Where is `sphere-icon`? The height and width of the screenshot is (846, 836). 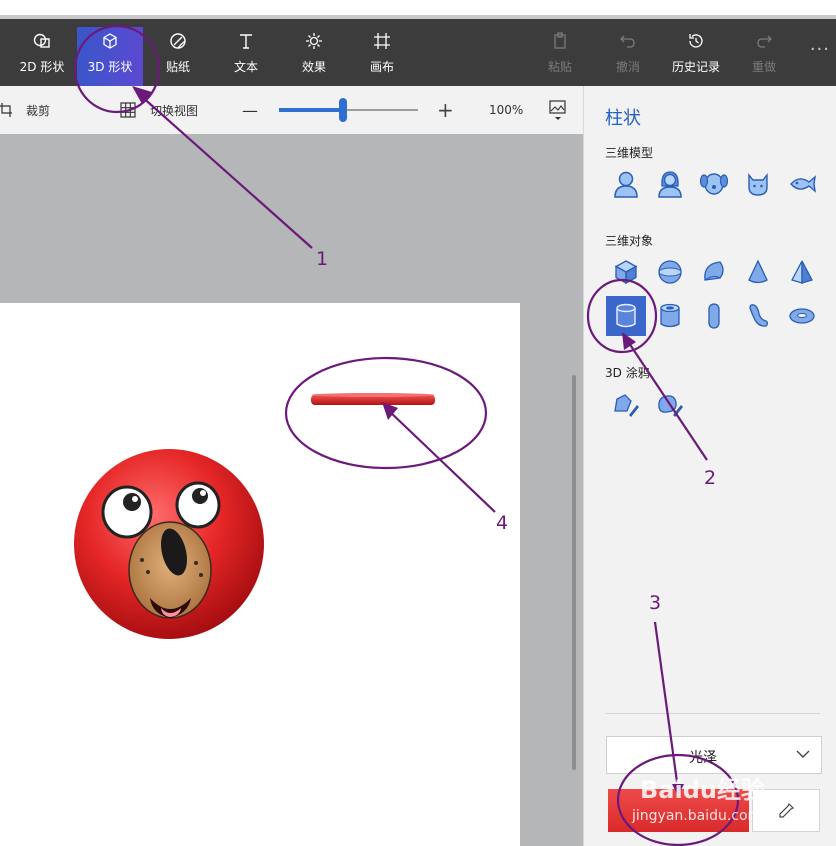
sphere-icon is located at coordinates (670, 272).